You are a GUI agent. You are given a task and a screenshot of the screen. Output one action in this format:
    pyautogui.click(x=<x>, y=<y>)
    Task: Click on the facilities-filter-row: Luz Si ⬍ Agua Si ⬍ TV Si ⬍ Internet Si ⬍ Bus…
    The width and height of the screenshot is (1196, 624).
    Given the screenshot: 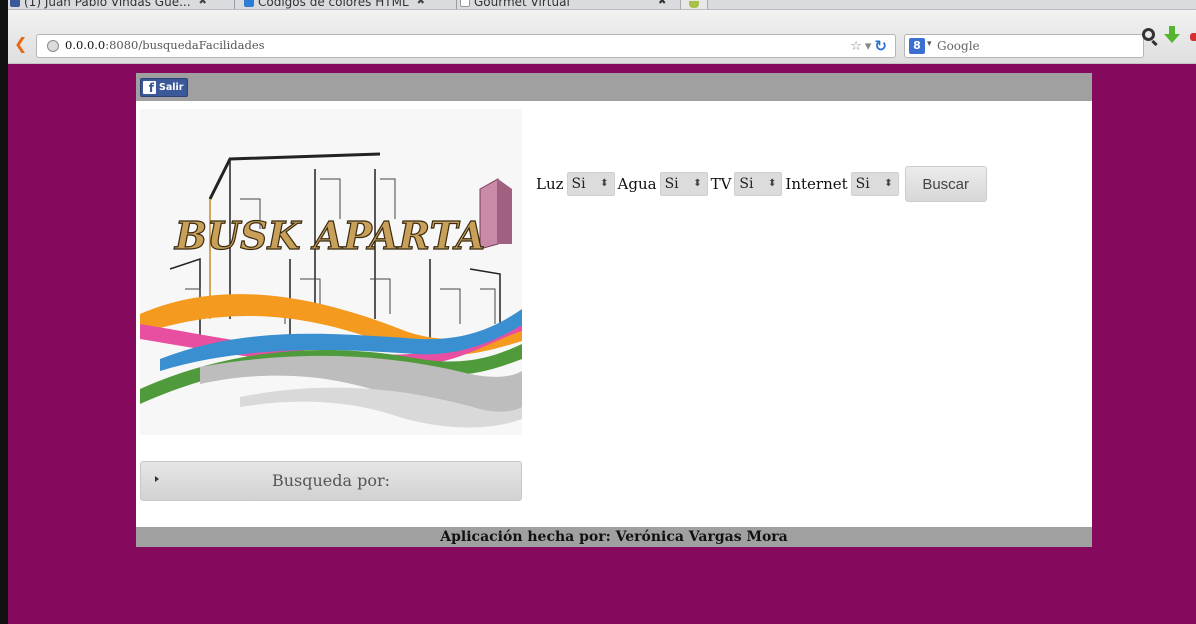 What is the action you would take?
    pyautogui.click(x=761, y=184)
    